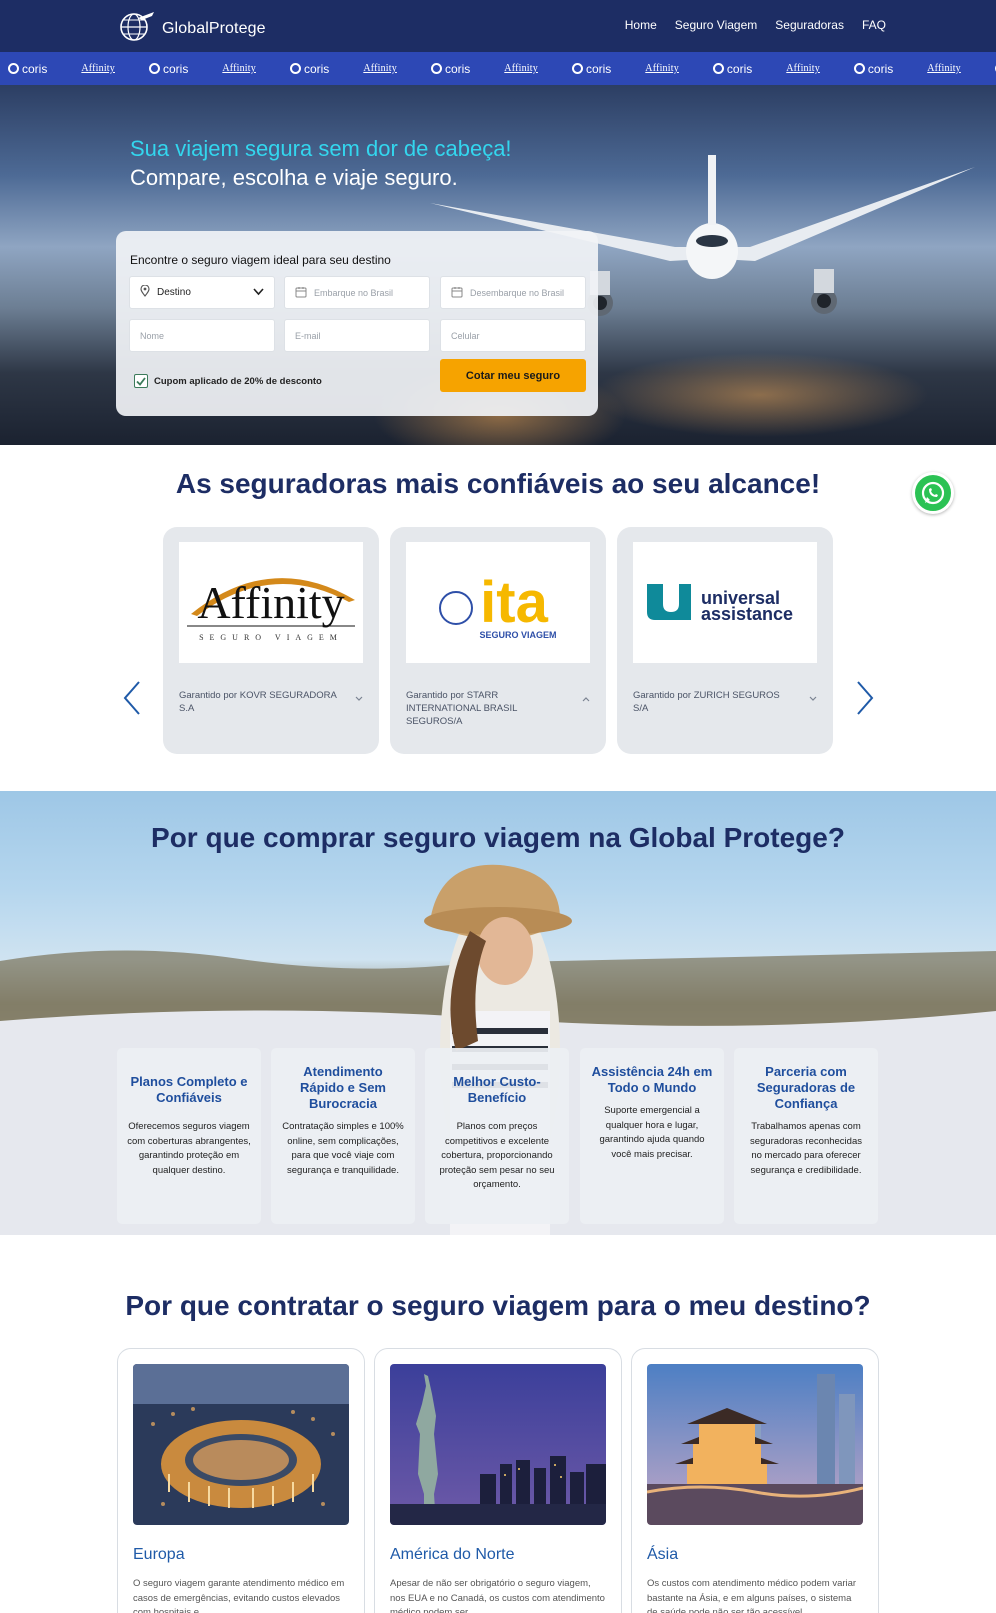  What do you see at coordinates (191, 28) in the screenshot?
I see `brand-logo: GlobalProtege` at bounding box center [191, 28].